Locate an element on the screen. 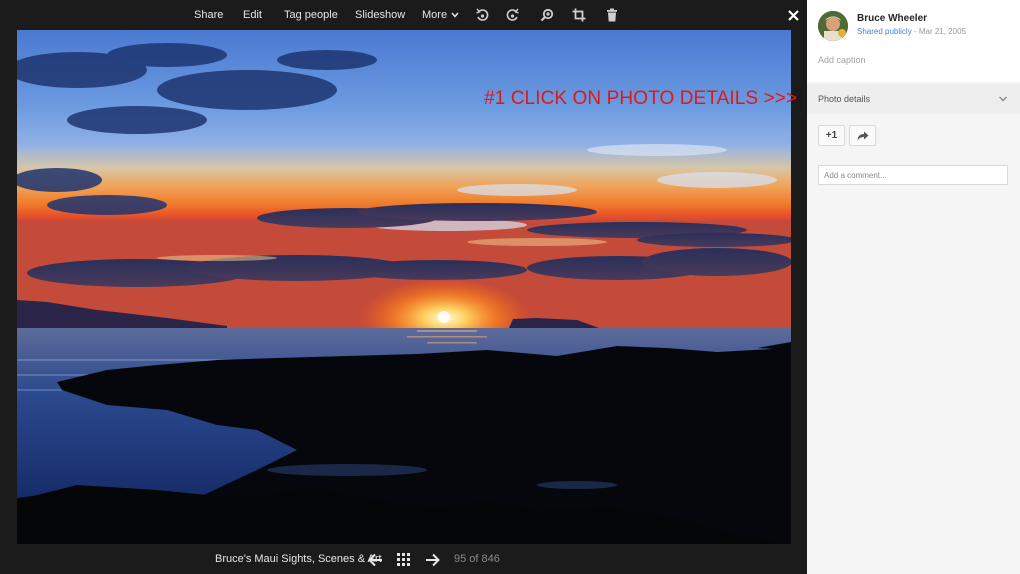 The width and height of the screenshot is (1020, 574). crop-icon is located at coordinates (579, 15).